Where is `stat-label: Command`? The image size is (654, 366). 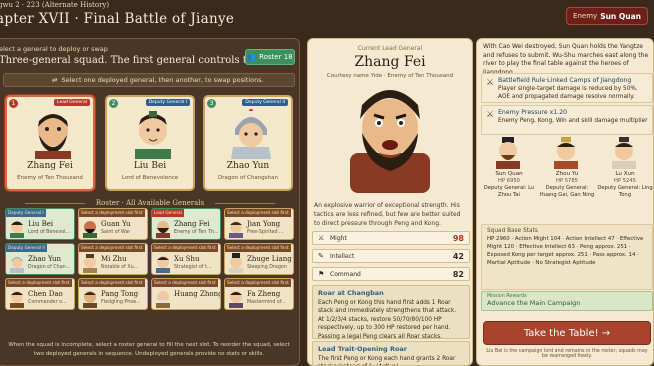 stat-label: Command is located at coordinates (345, 274).